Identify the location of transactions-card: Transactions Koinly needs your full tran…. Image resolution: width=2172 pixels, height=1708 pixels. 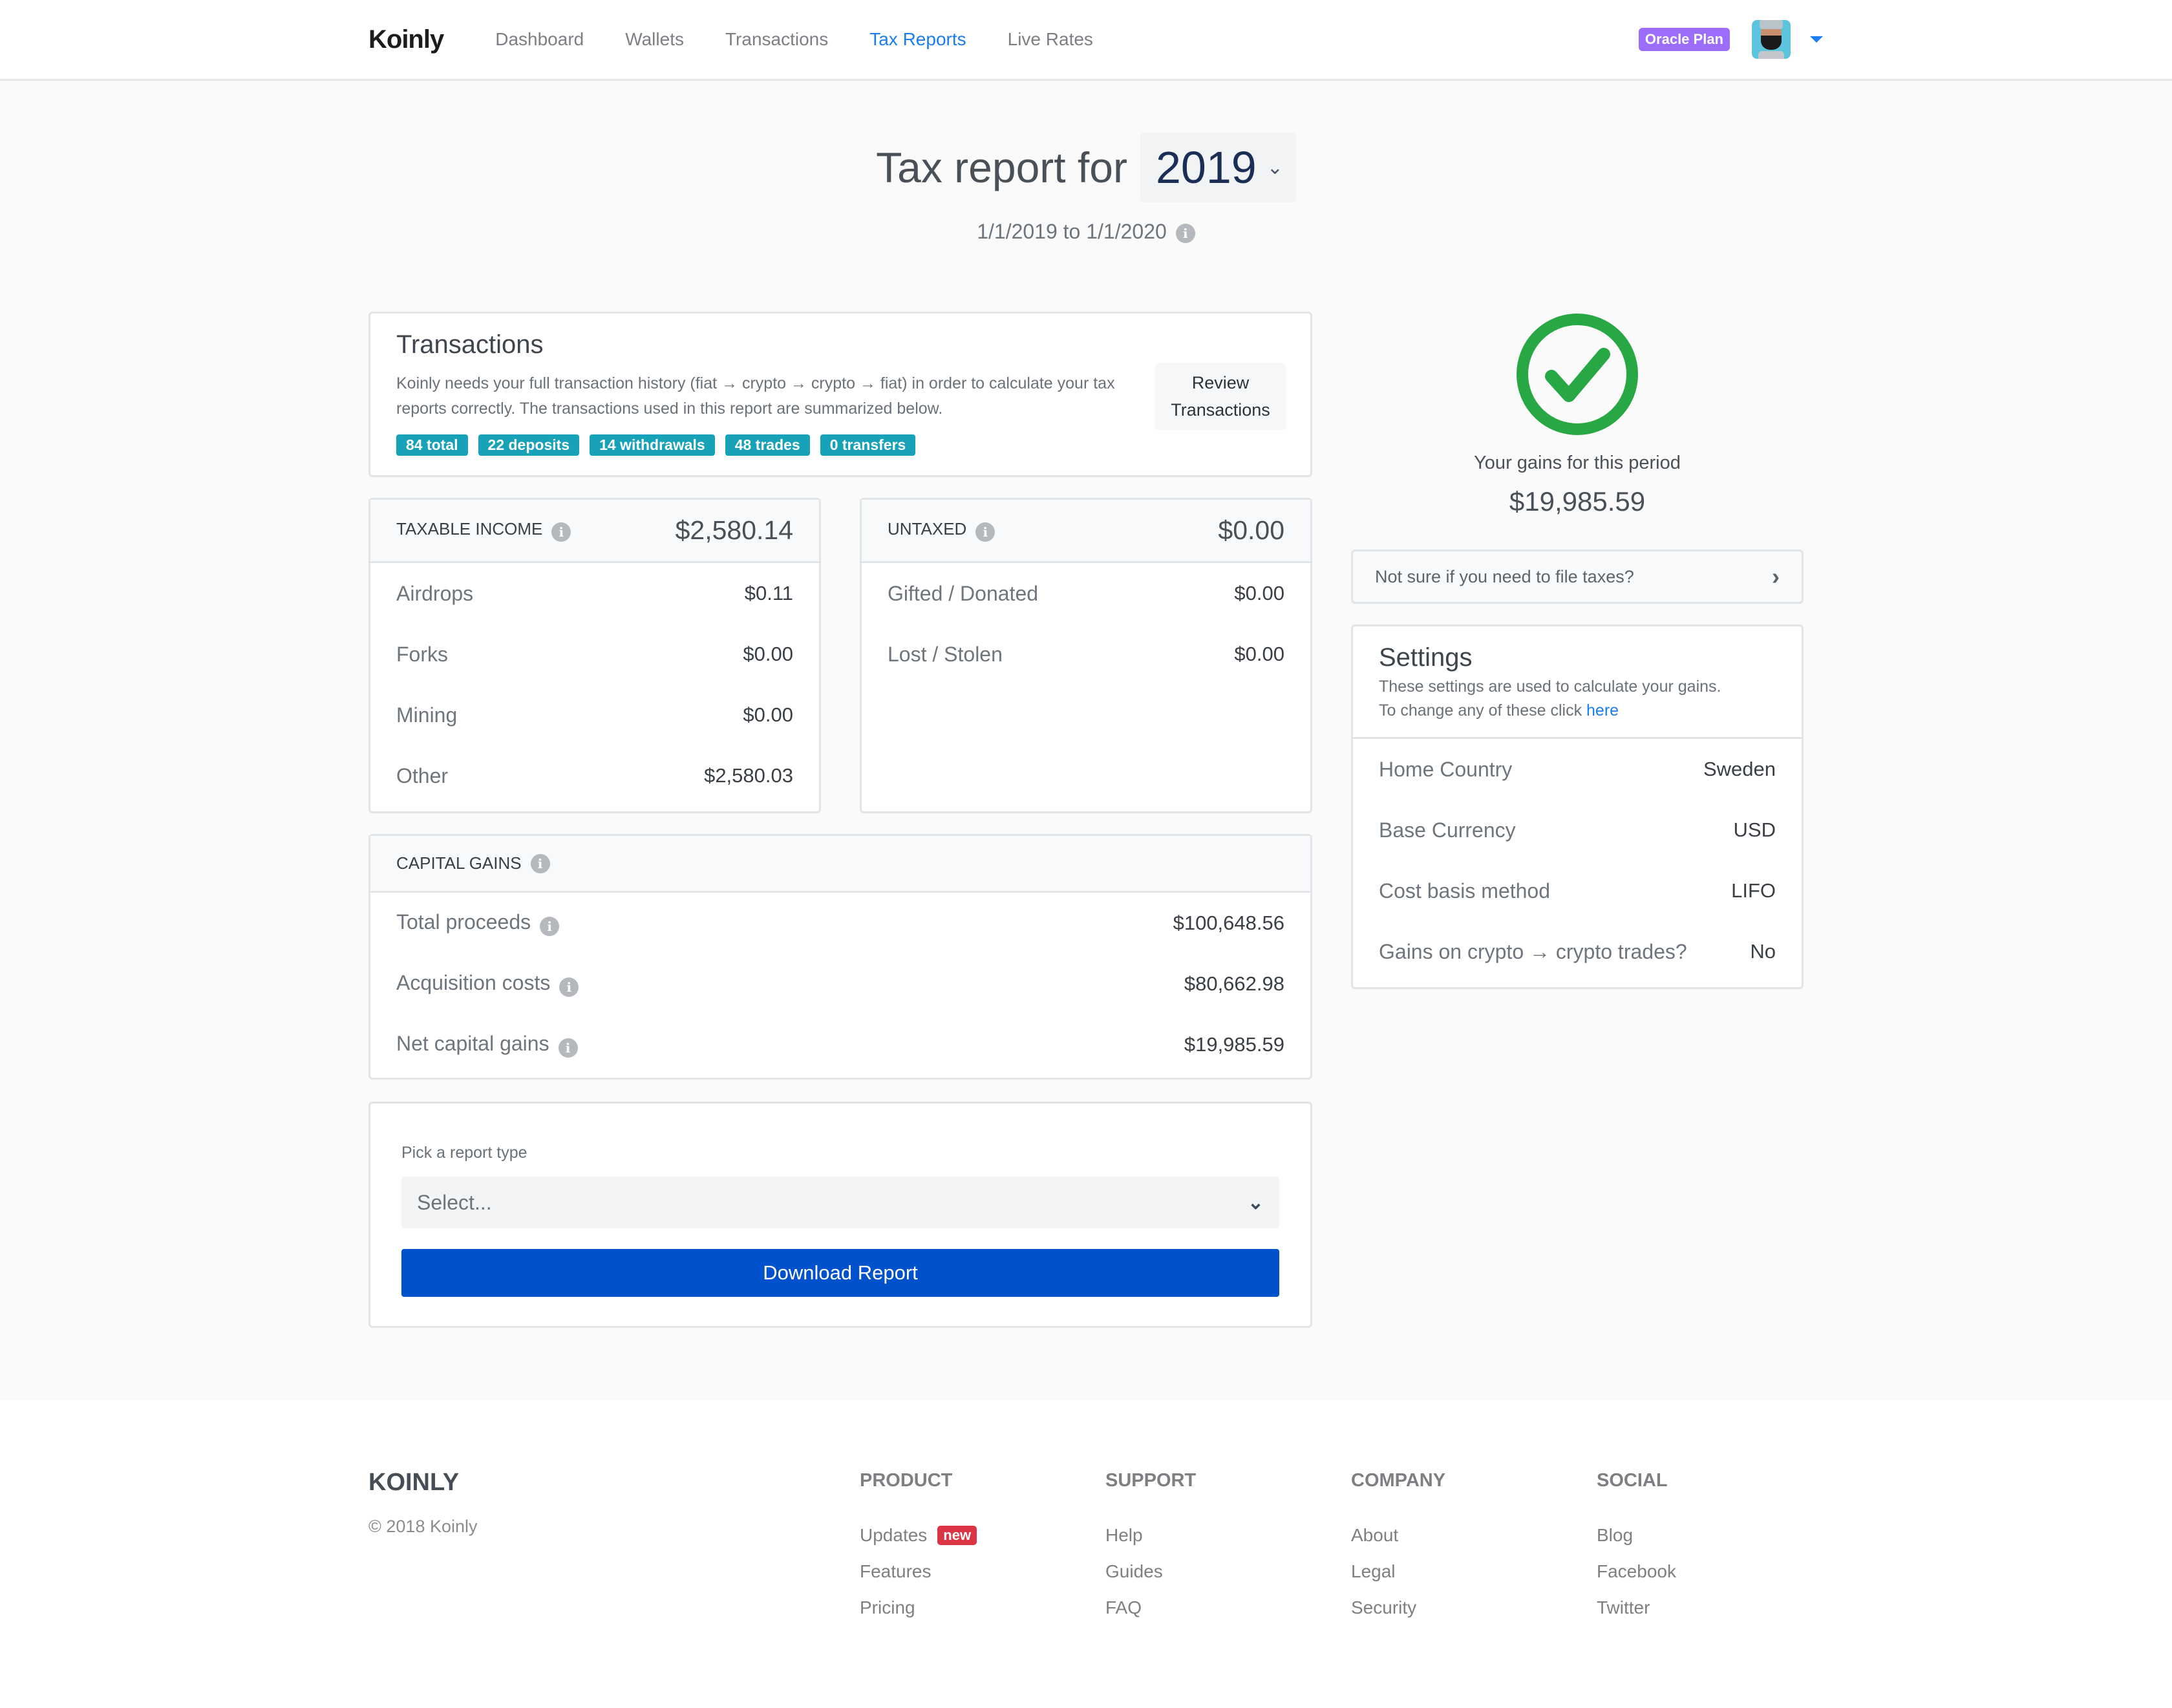
(840, 394).